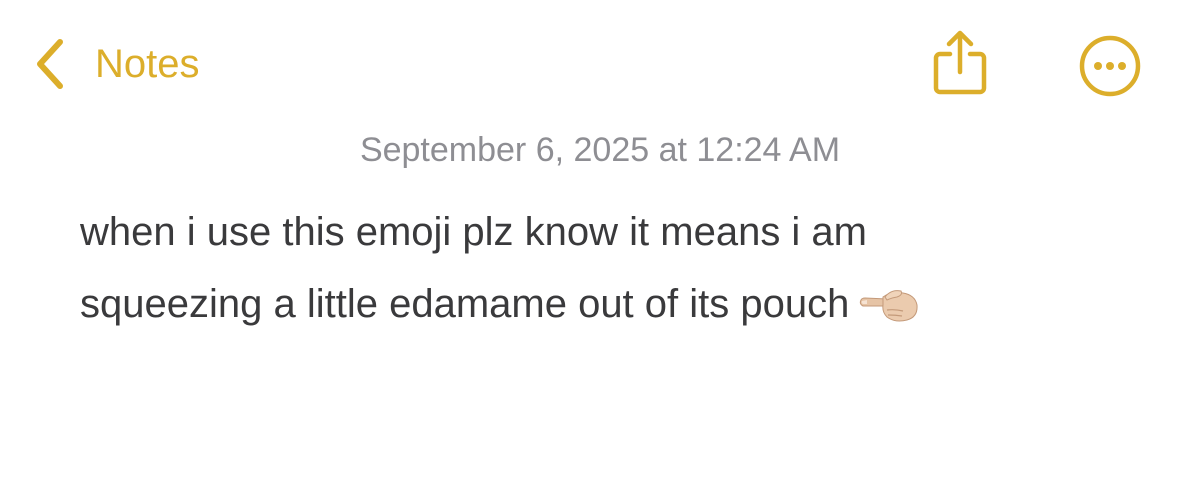  I want to click on share-button, so click(960, 64).